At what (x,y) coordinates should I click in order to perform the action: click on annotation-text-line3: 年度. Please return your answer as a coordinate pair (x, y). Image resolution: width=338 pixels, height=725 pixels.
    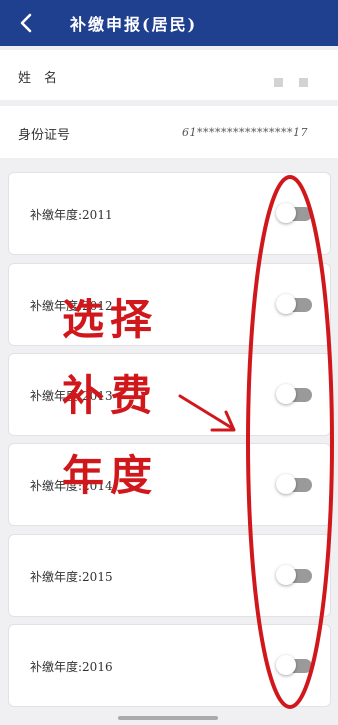
    Looking at the image, I should click on (110, 475).